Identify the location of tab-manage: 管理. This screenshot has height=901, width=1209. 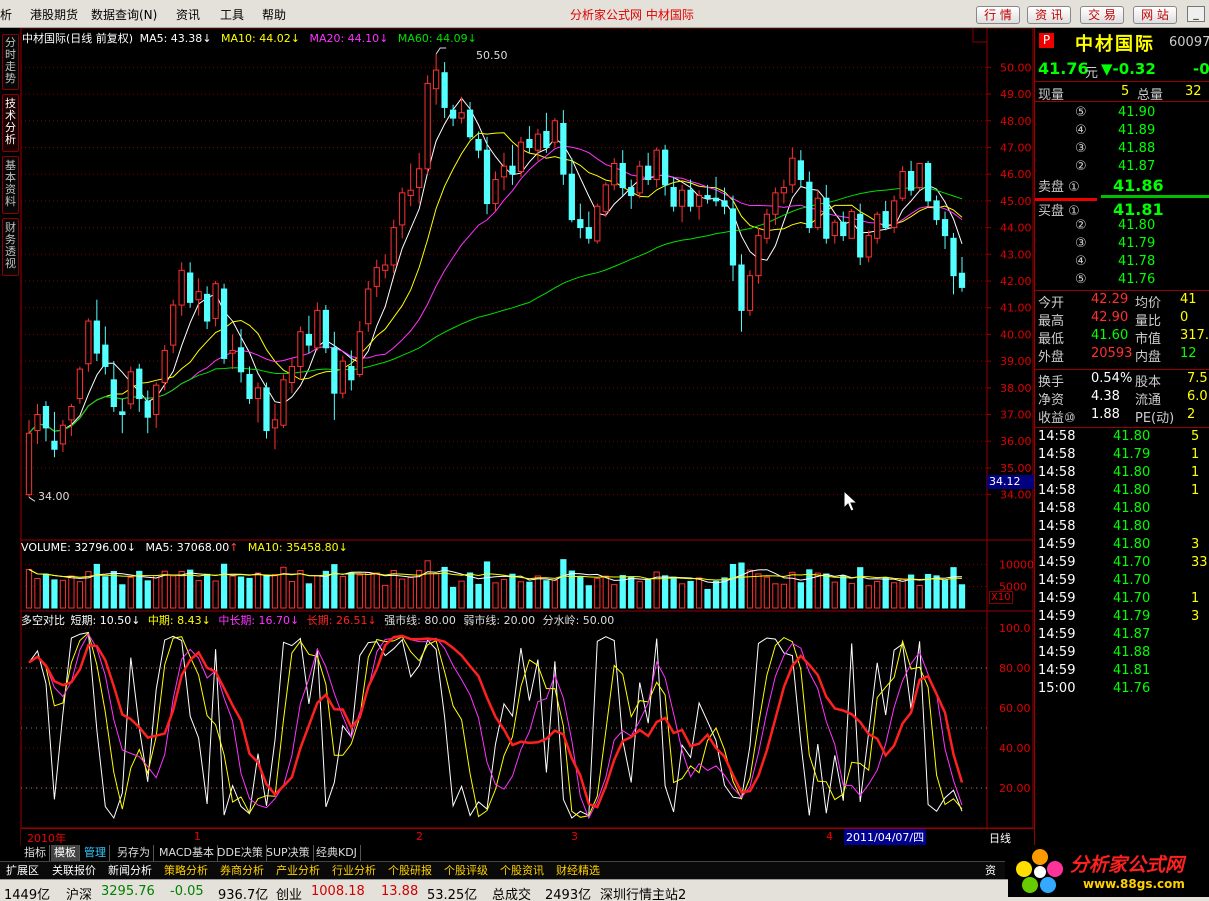
(95, 853).